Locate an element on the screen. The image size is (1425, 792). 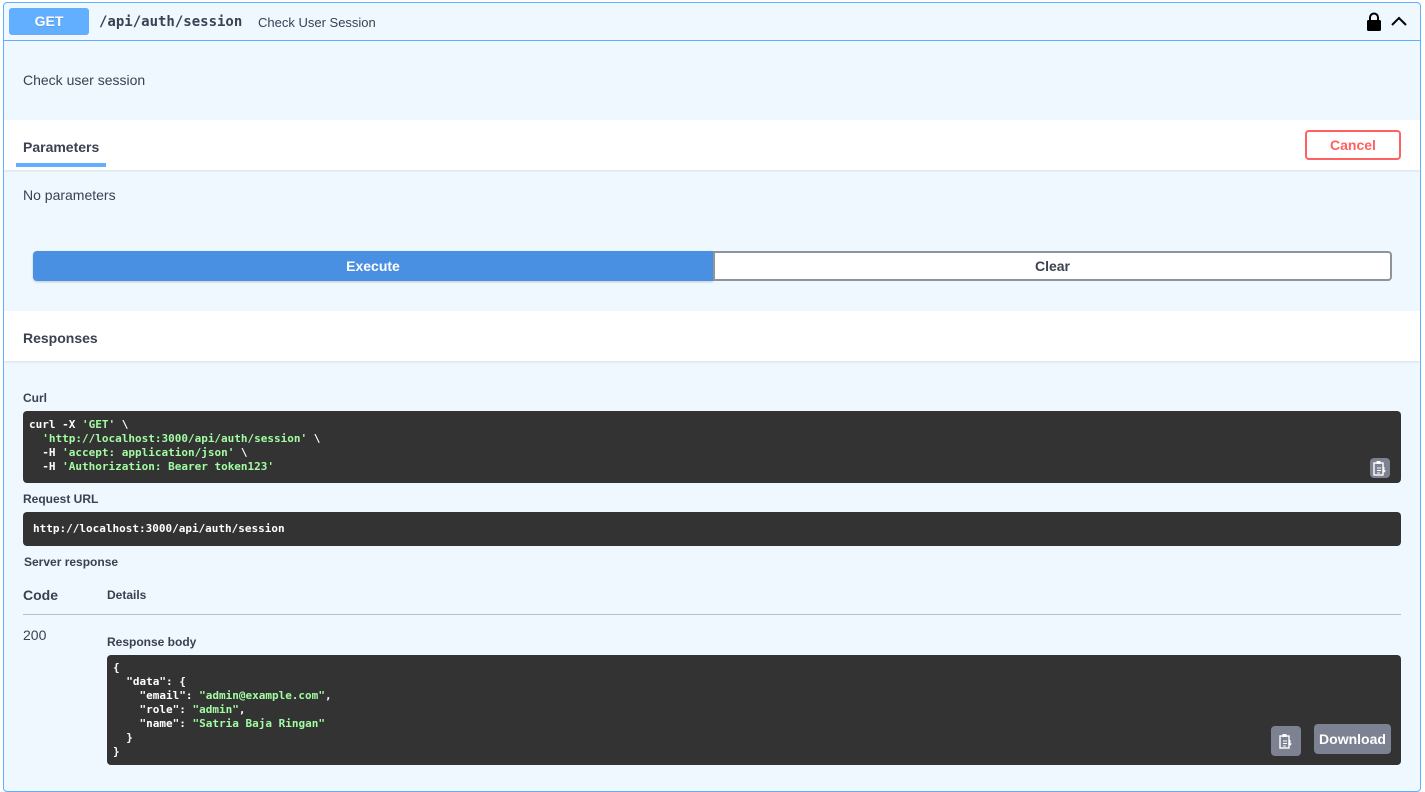
request-url-value: http://localhost:3000/api/auth/session is located at coordinates (159, 528).